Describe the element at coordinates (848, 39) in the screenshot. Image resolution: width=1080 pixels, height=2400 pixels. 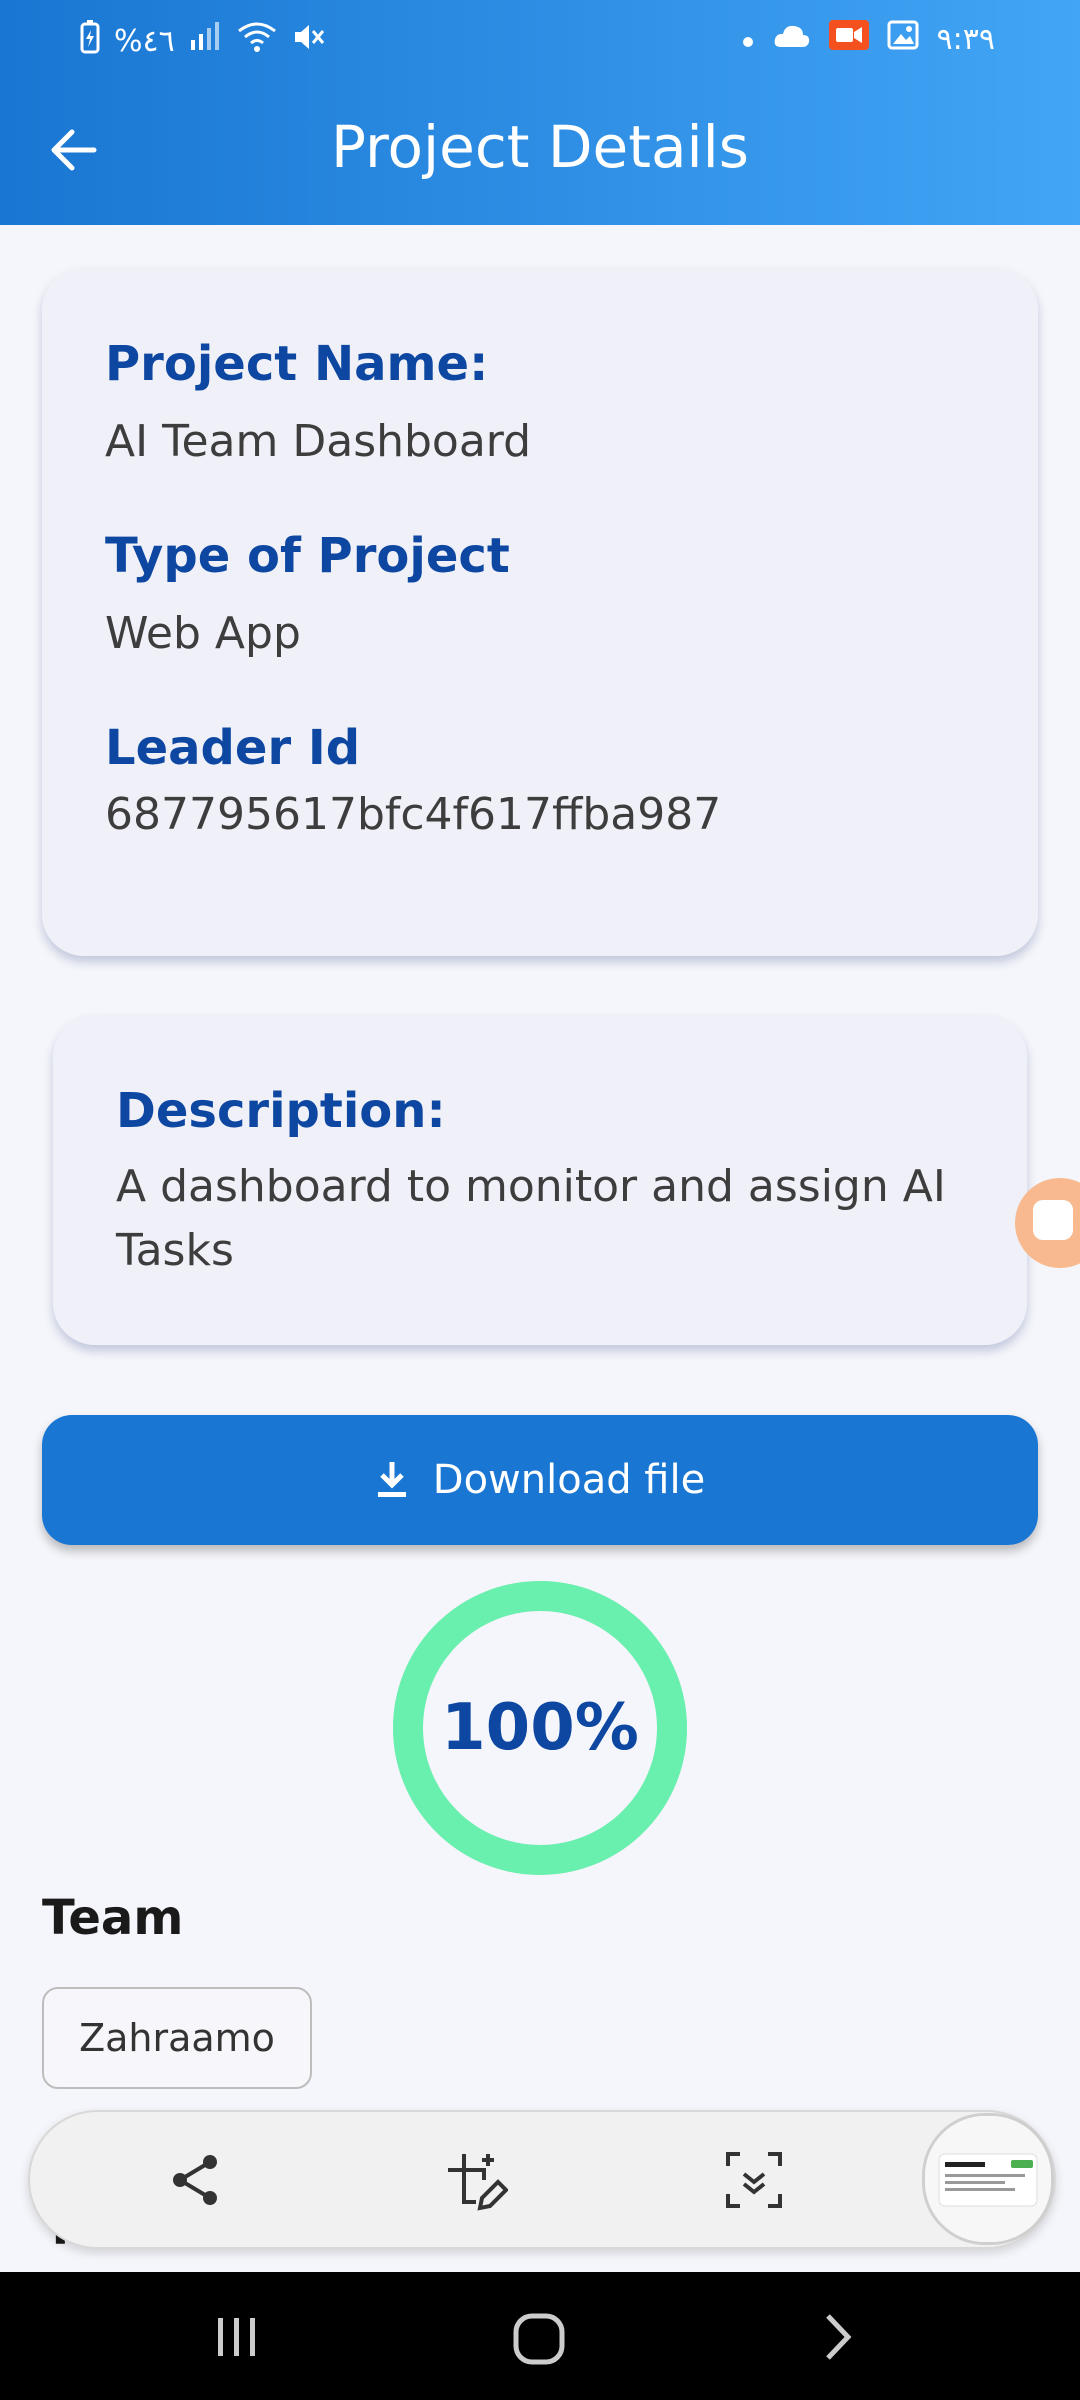
I see `video-record-icon` at that location.